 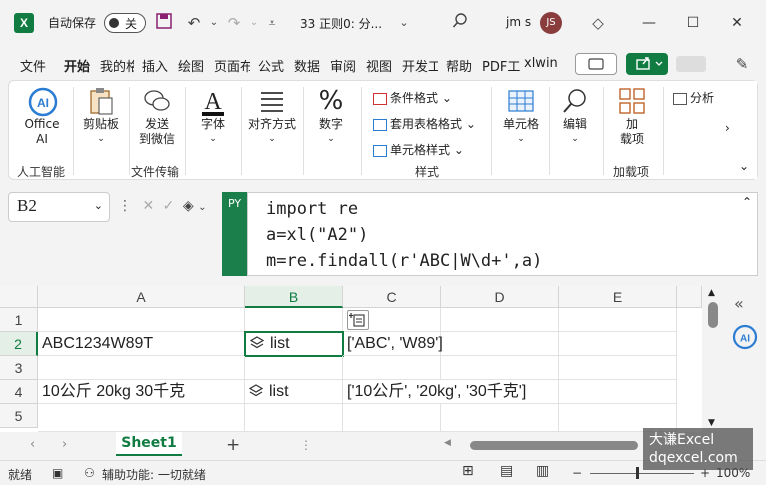 What do you see at coordinates (447, 443) in the screenshot?
I see `hscroll-left-icon: ◀` at bounding box center [447, 443].